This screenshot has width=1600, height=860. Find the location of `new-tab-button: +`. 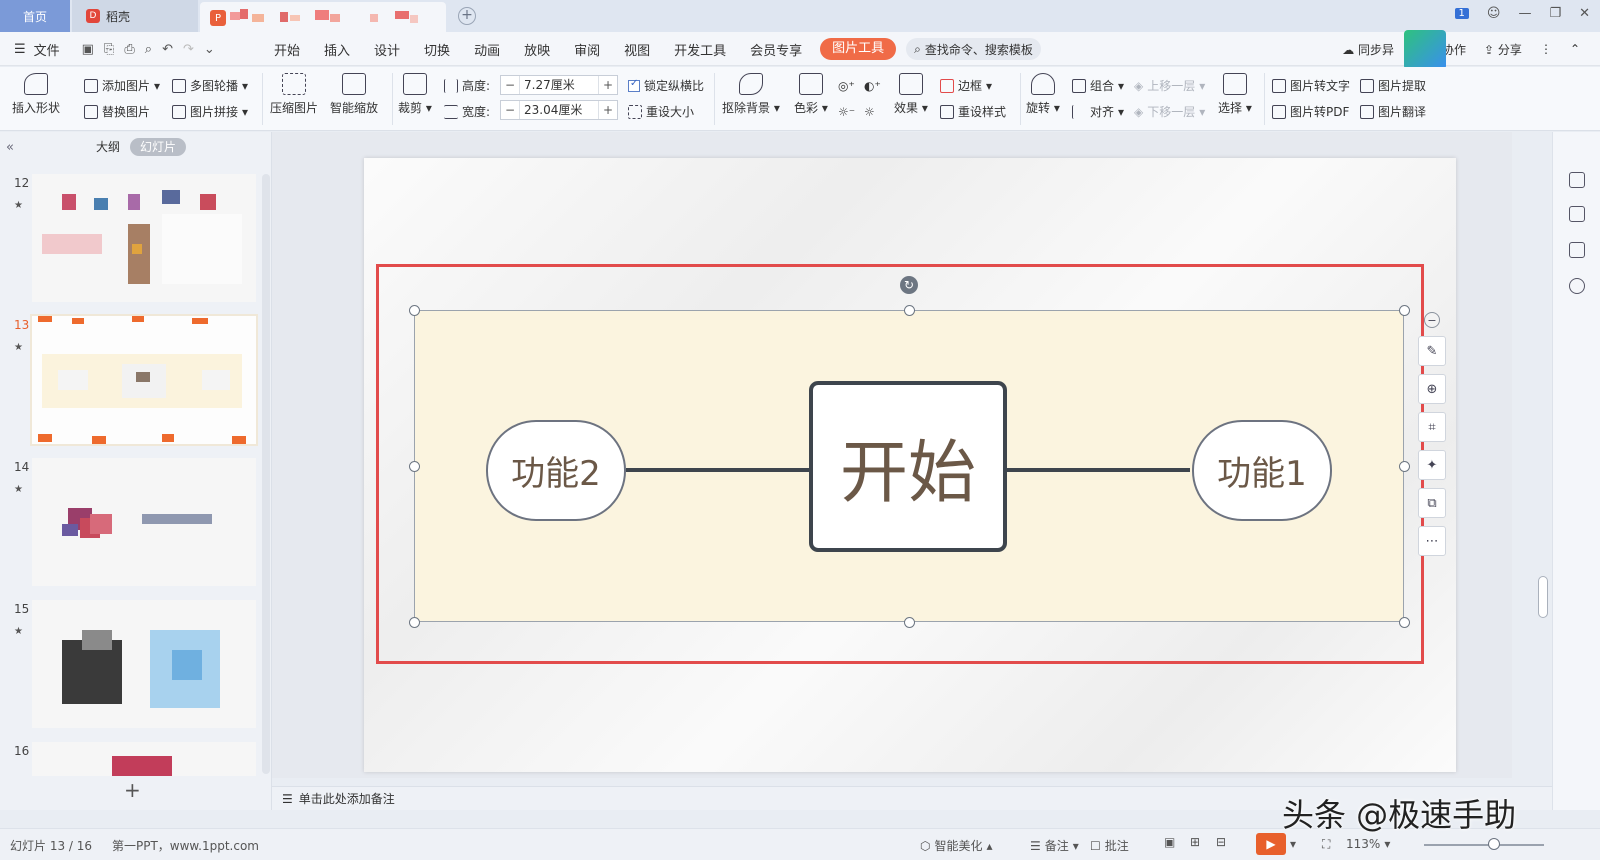

new-tab-button: + is located at coordinates (467, 16).